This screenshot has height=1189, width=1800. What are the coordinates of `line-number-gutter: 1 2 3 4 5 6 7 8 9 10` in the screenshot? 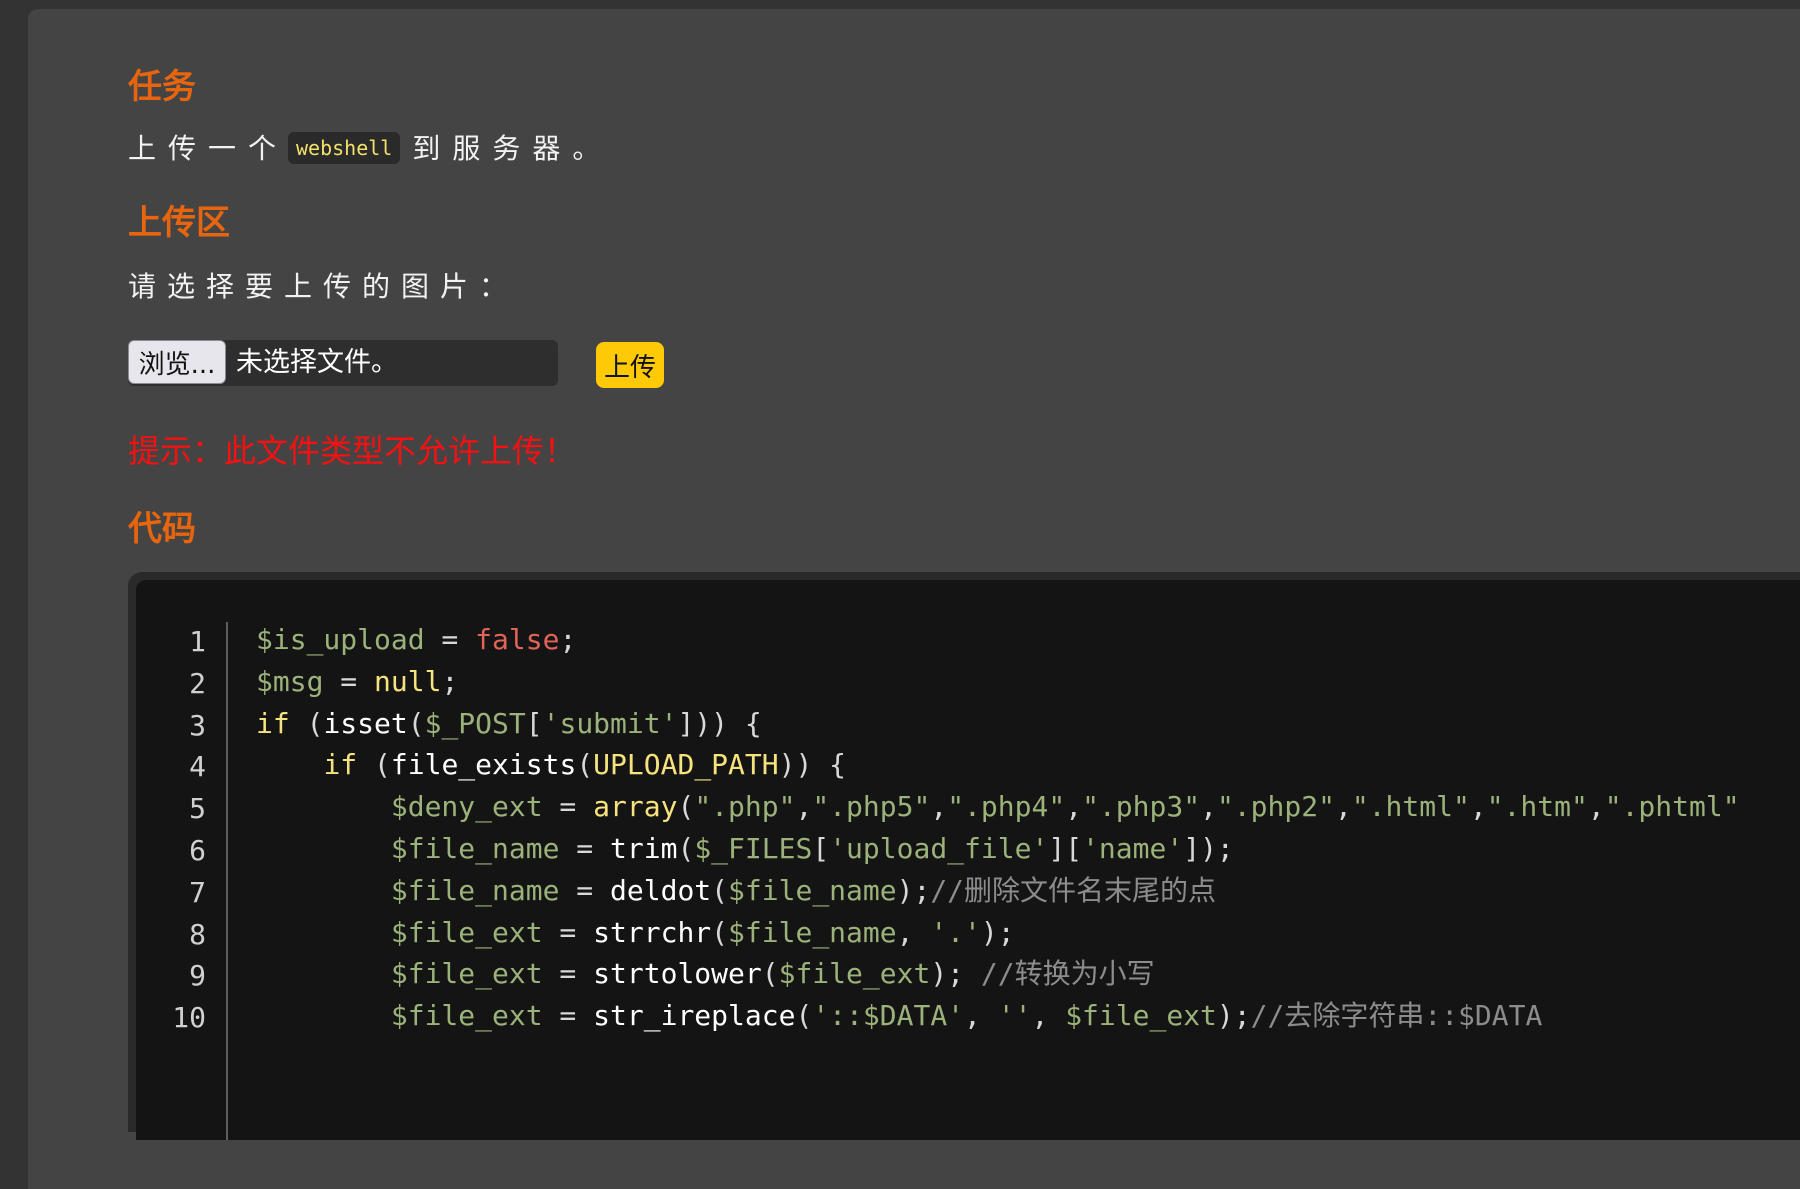 It's located at (182, 881).